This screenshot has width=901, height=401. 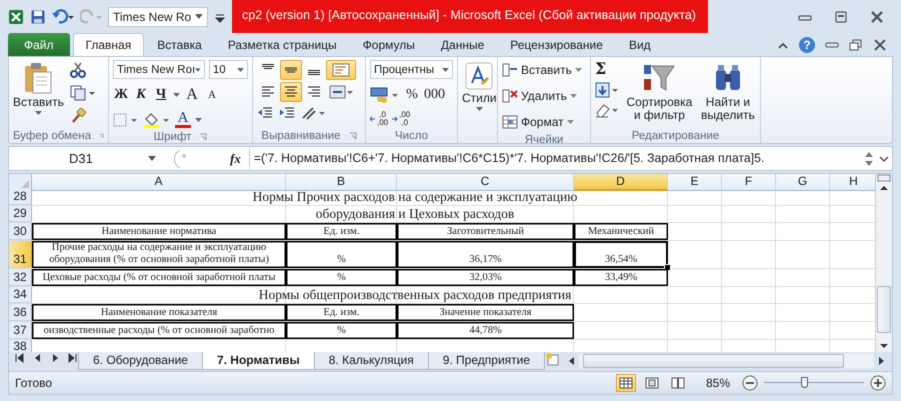 I want to click on sheet-tab: 9. Предприятие, so click(x=487, y=361).